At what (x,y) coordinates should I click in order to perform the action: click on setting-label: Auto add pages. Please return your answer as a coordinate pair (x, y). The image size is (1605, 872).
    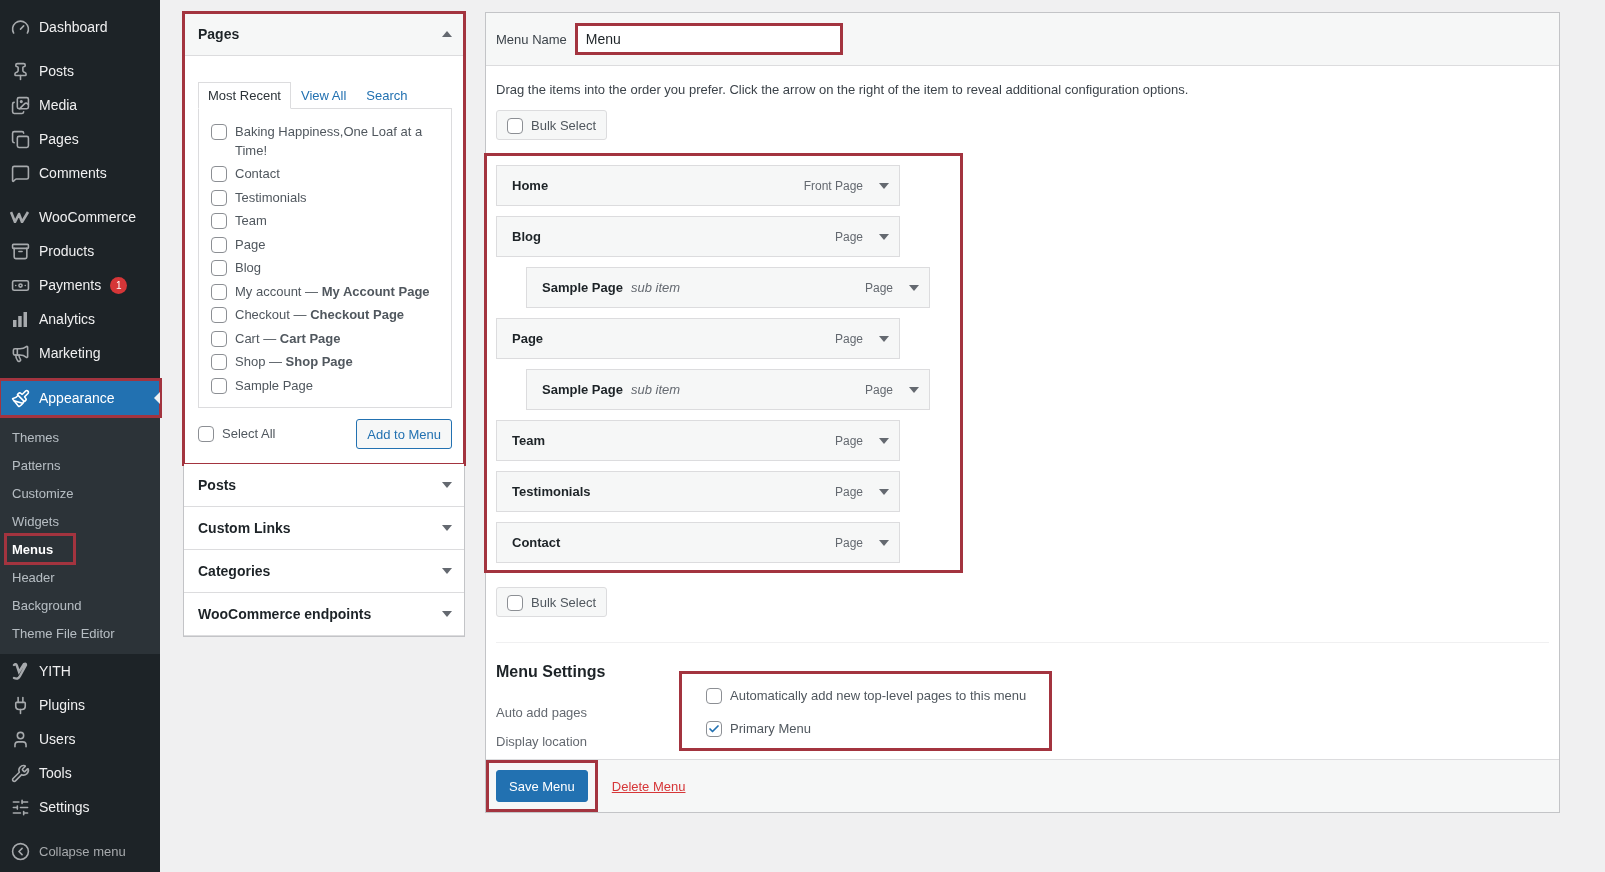
    Looking at the image, I should click on (542, 712).